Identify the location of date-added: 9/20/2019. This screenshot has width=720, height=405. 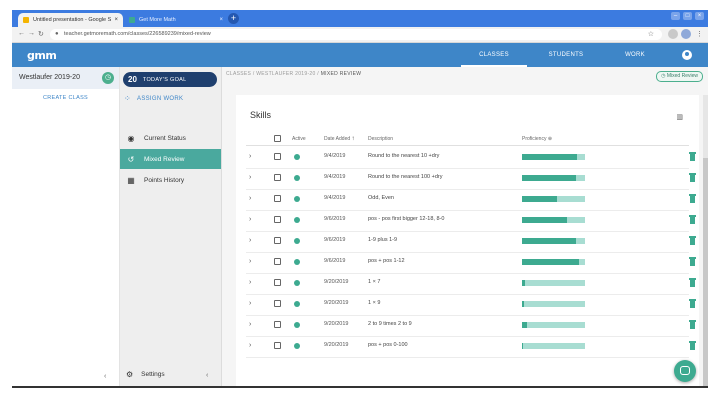
(336, 303).